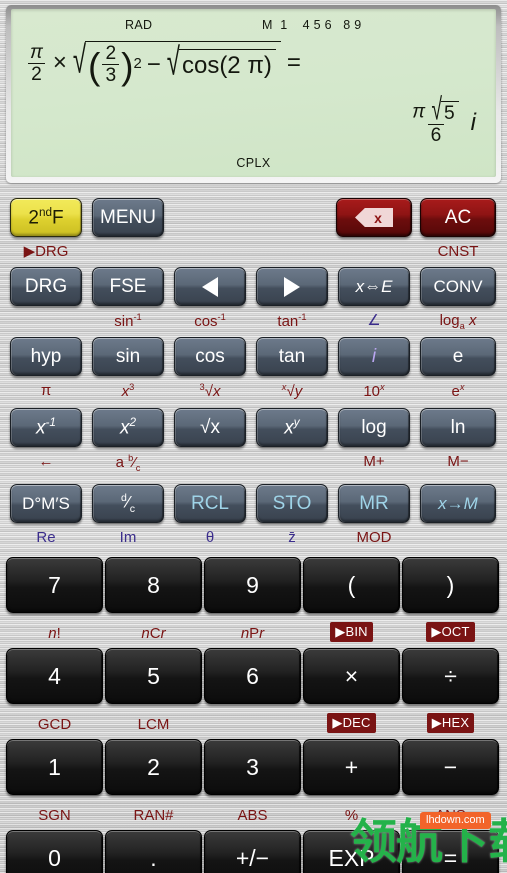 Image resolution: width=507 pixels, height=873 pixels. I want to click on sine-button: sin, so click(128, 356).